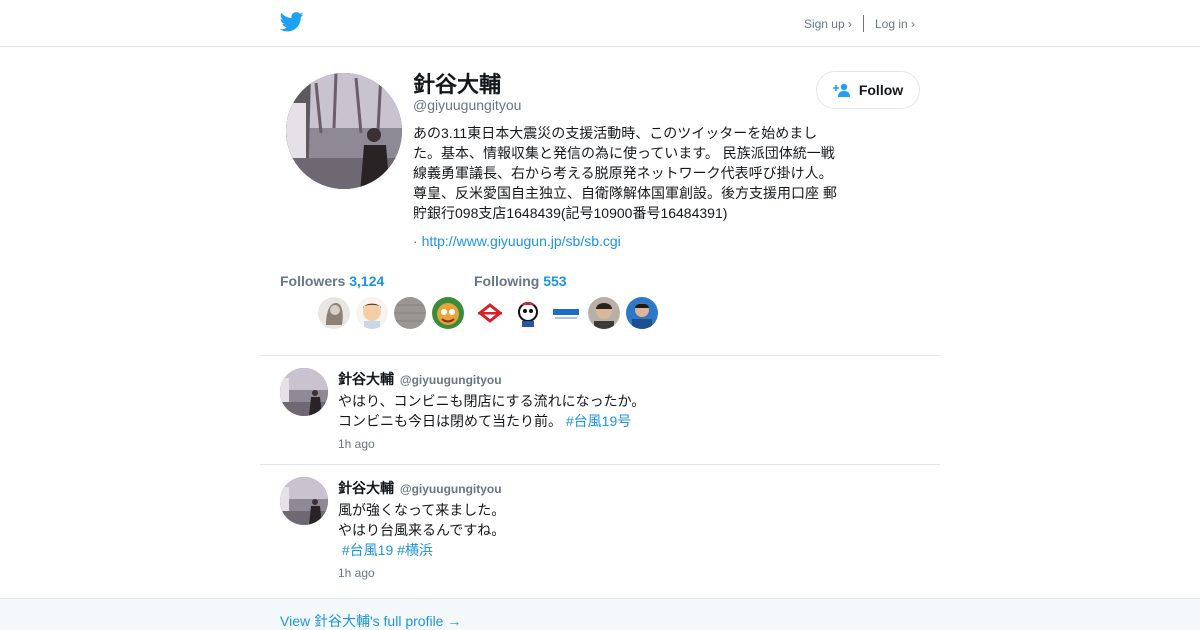 The width and height of the screenshot is (1200, 630). Describe the element at coordinates (598, 421) in the screenshot. I see `hashtag-link: #台風19号` at that location.